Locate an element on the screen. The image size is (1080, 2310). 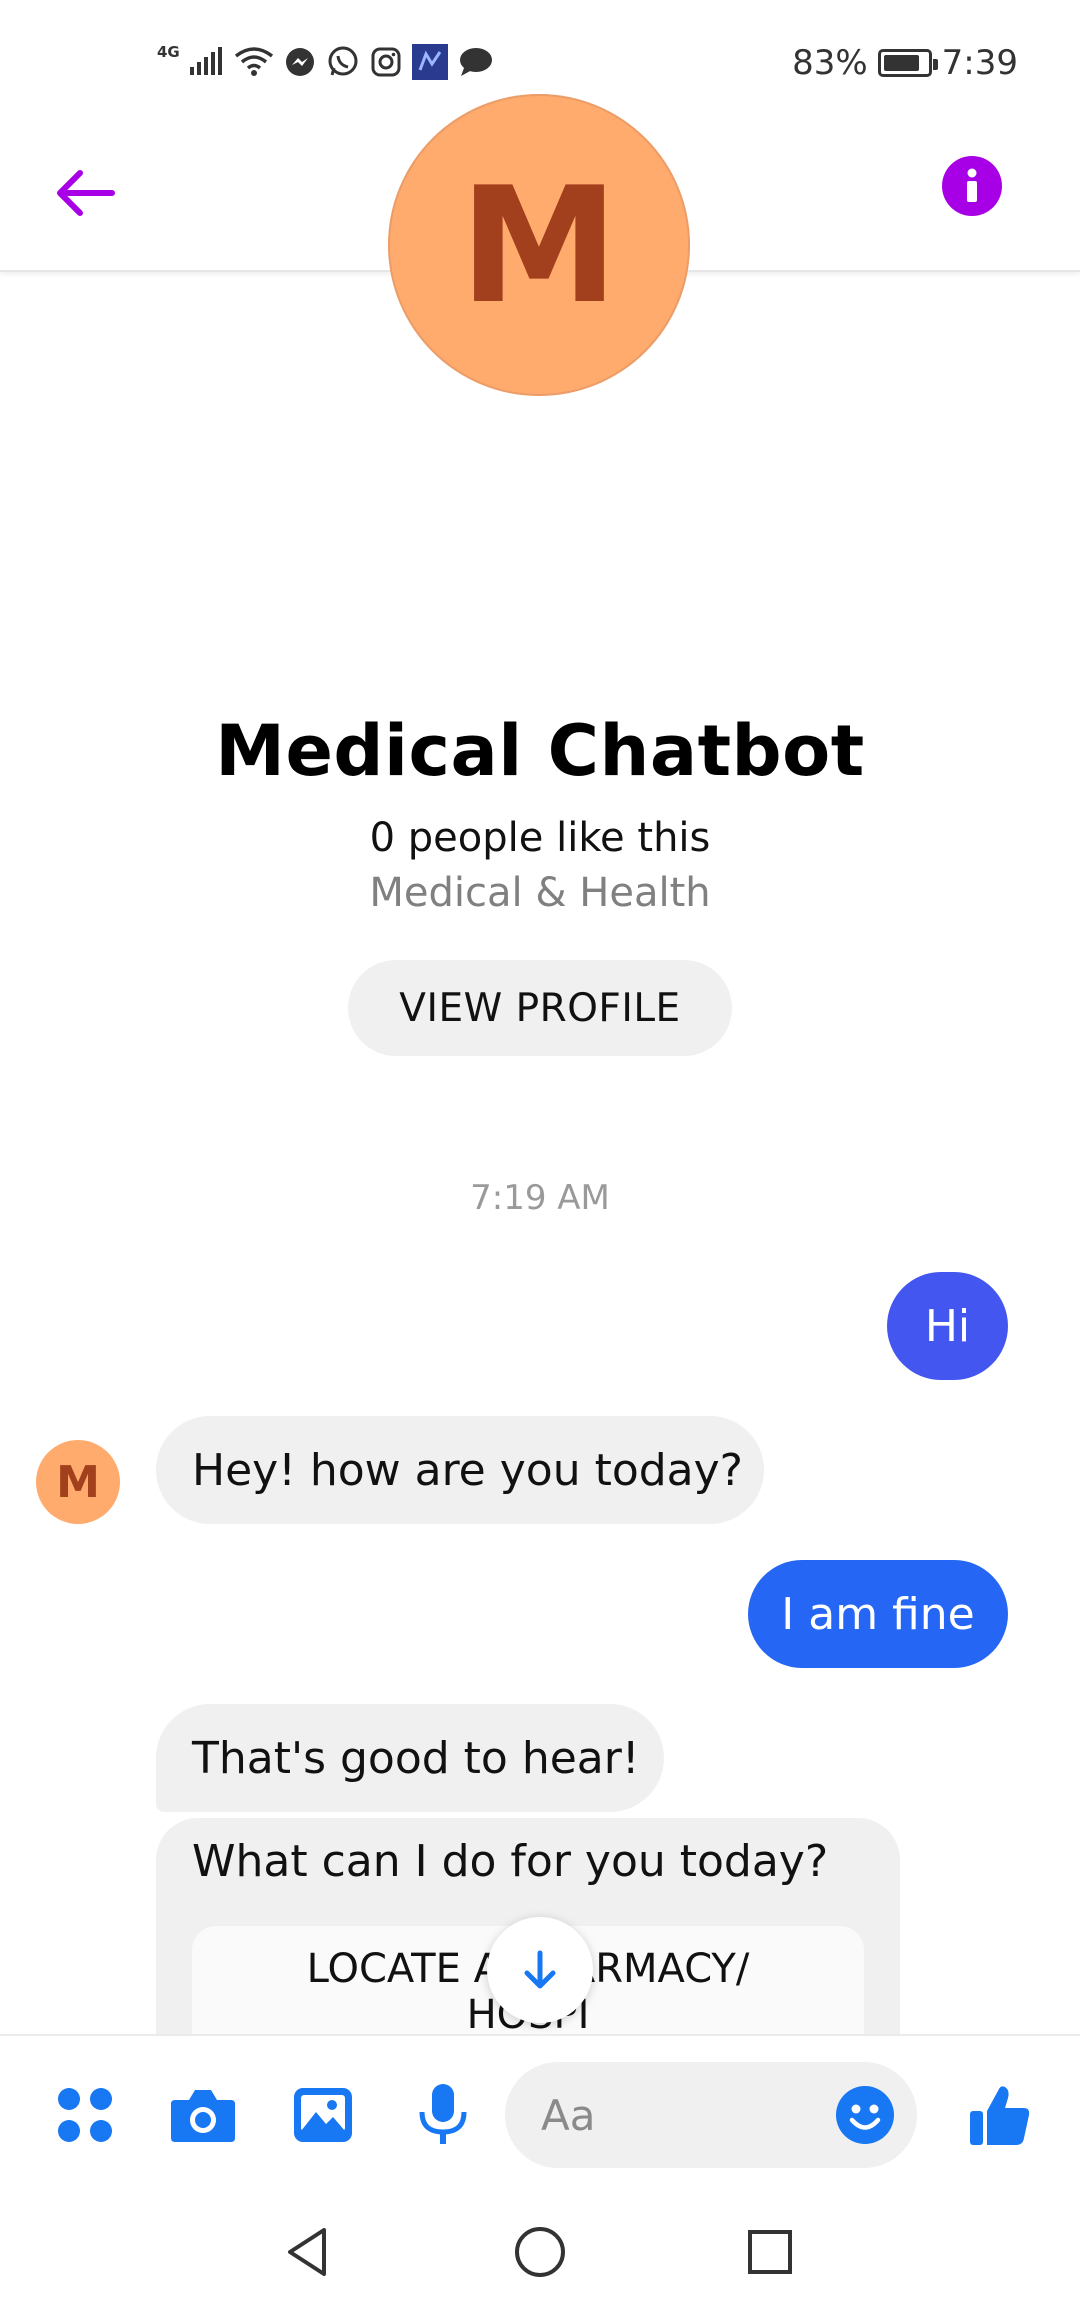
wifi-icon is located at coordinates (253, 61).